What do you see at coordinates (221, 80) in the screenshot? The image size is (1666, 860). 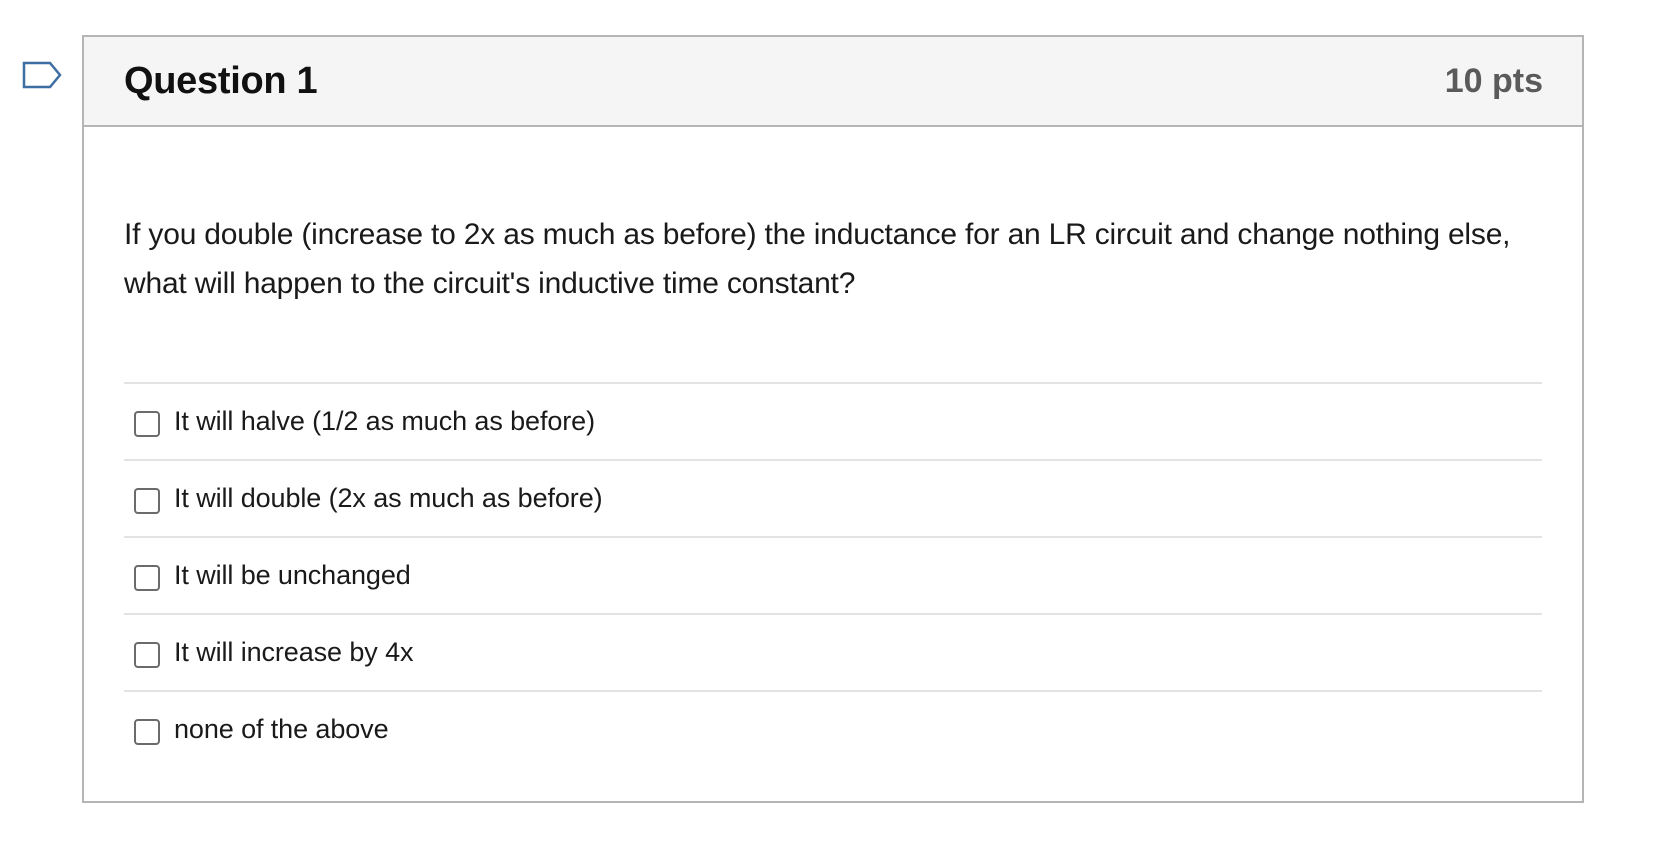 I see `question-title: Question 1` at bounding box center [221, 80].